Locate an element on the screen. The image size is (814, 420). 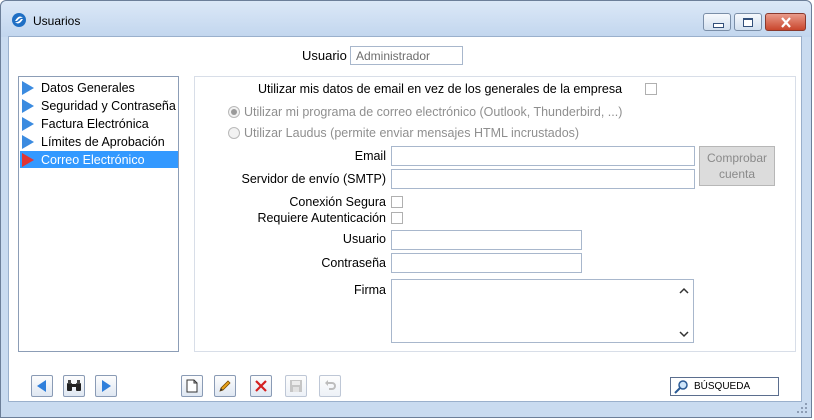
previous-button is located at coordinates (42, 386).